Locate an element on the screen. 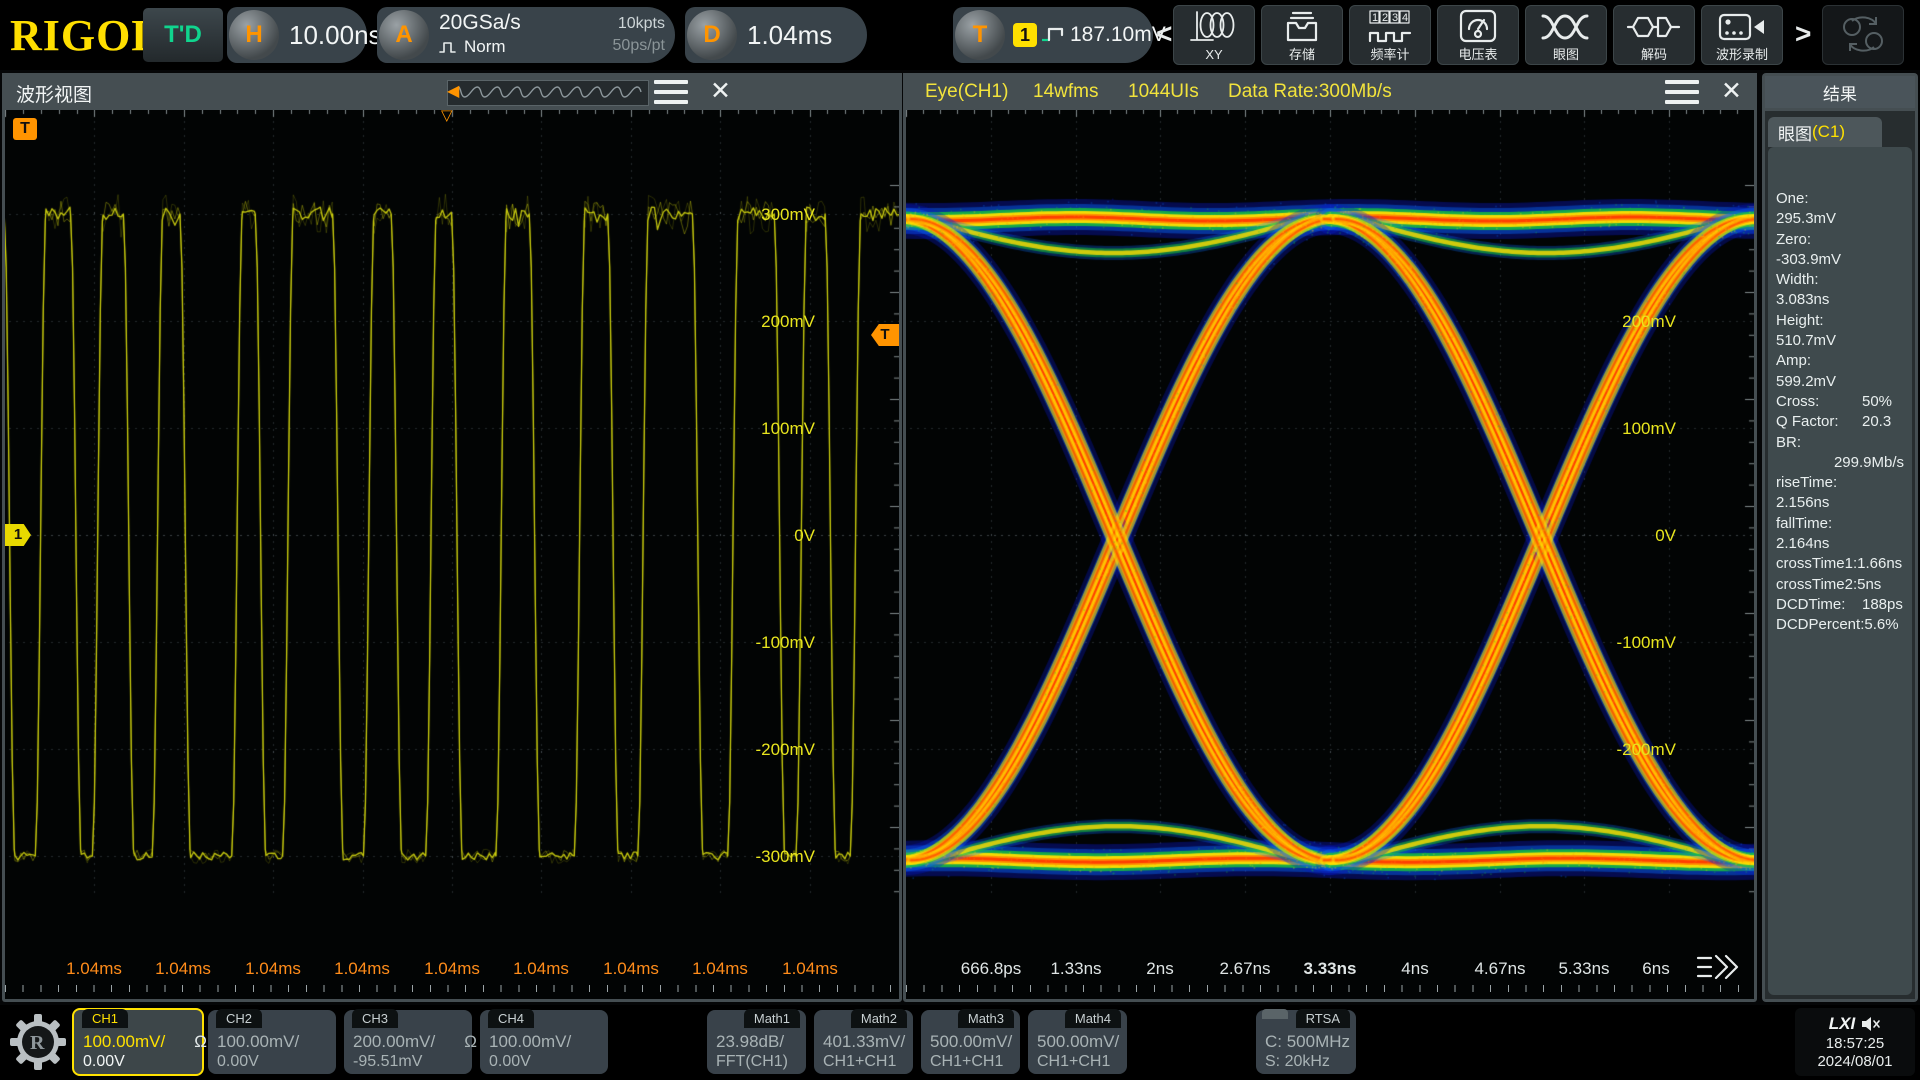 The width and height of the screenshot is (1920, 1080). minimap-left-arrow-icon: ◀ is located at coordinates (453, 92).